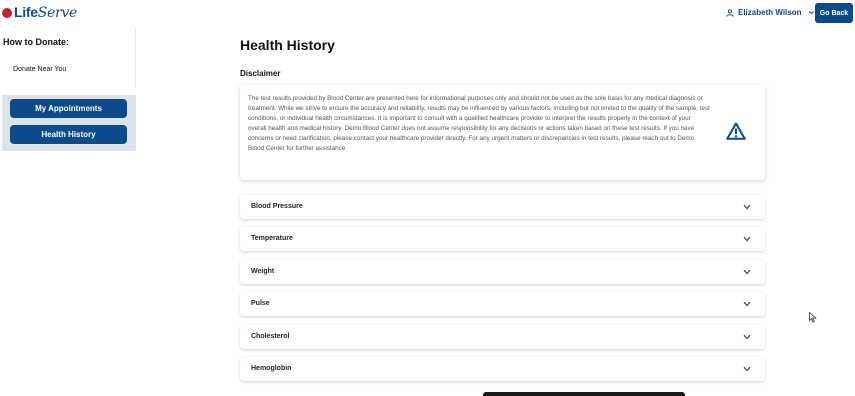  Describe the element at coordinates (68, 134) in the screenshot. I see `health-history-button: Health History` at that location.